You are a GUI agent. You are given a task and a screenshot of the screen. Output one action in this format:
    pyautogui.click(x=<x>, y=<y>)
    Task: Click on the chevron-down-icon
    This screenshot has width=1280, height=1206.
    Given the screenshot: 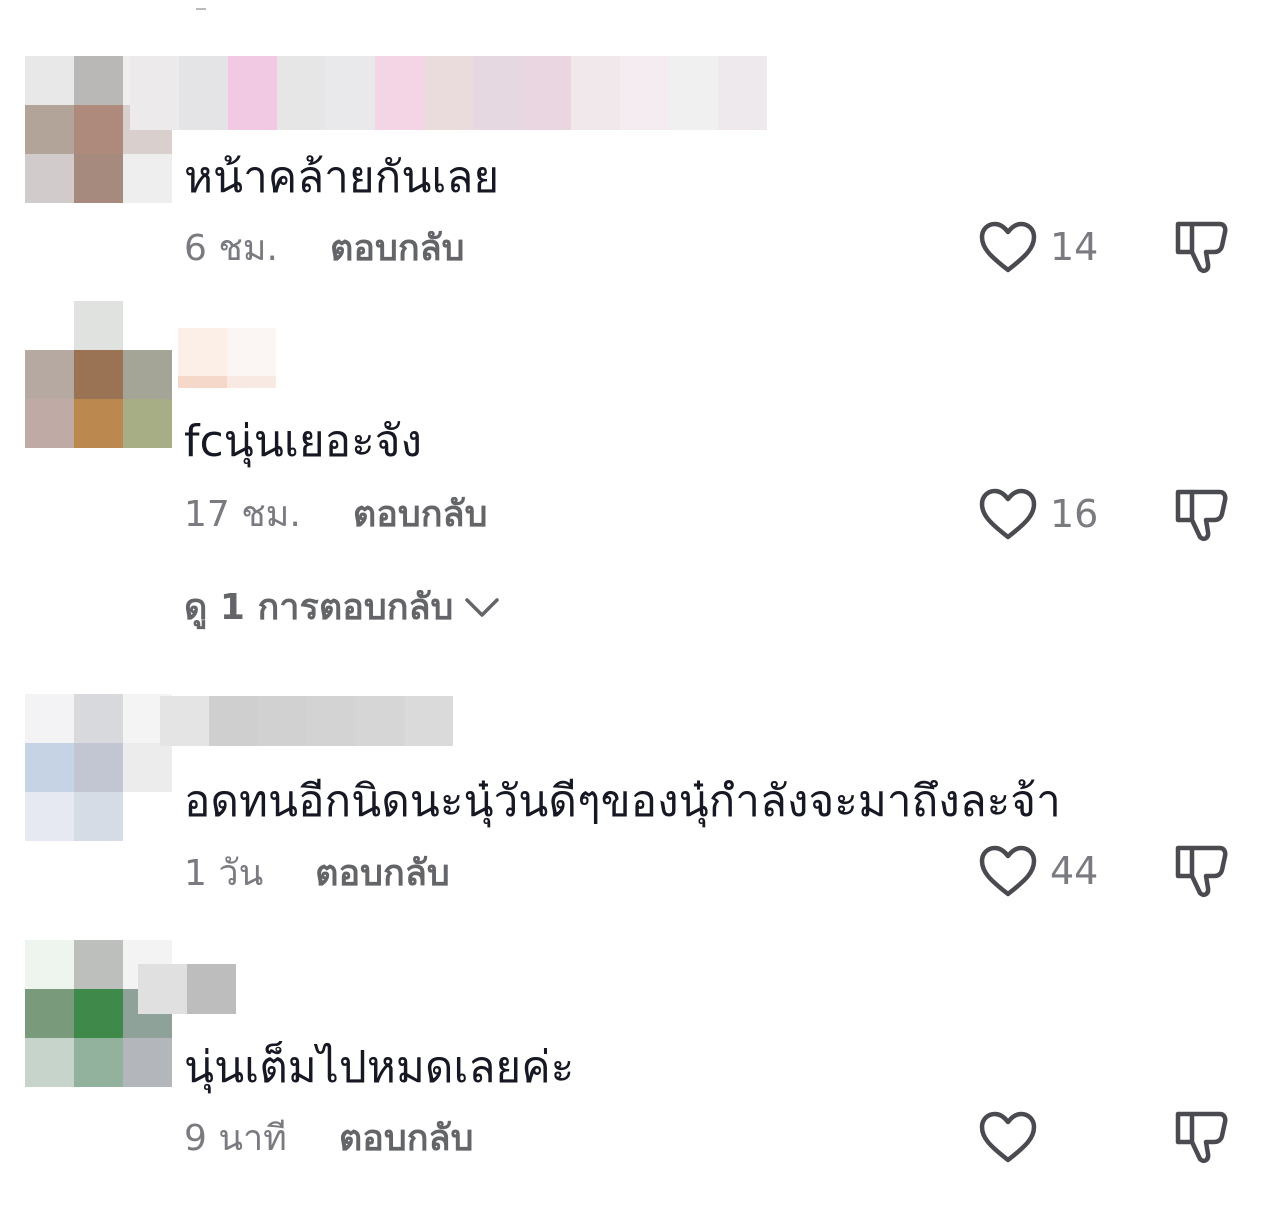 What is the action you would take?
    pyautogui.click(x=482, y=607)
    